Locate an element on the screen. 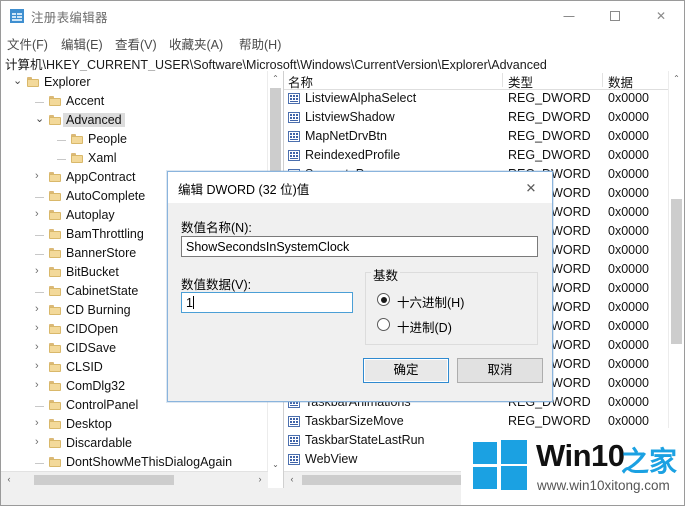  value-name-cell: ReindexedProfile is located at coordinates (353, 155).